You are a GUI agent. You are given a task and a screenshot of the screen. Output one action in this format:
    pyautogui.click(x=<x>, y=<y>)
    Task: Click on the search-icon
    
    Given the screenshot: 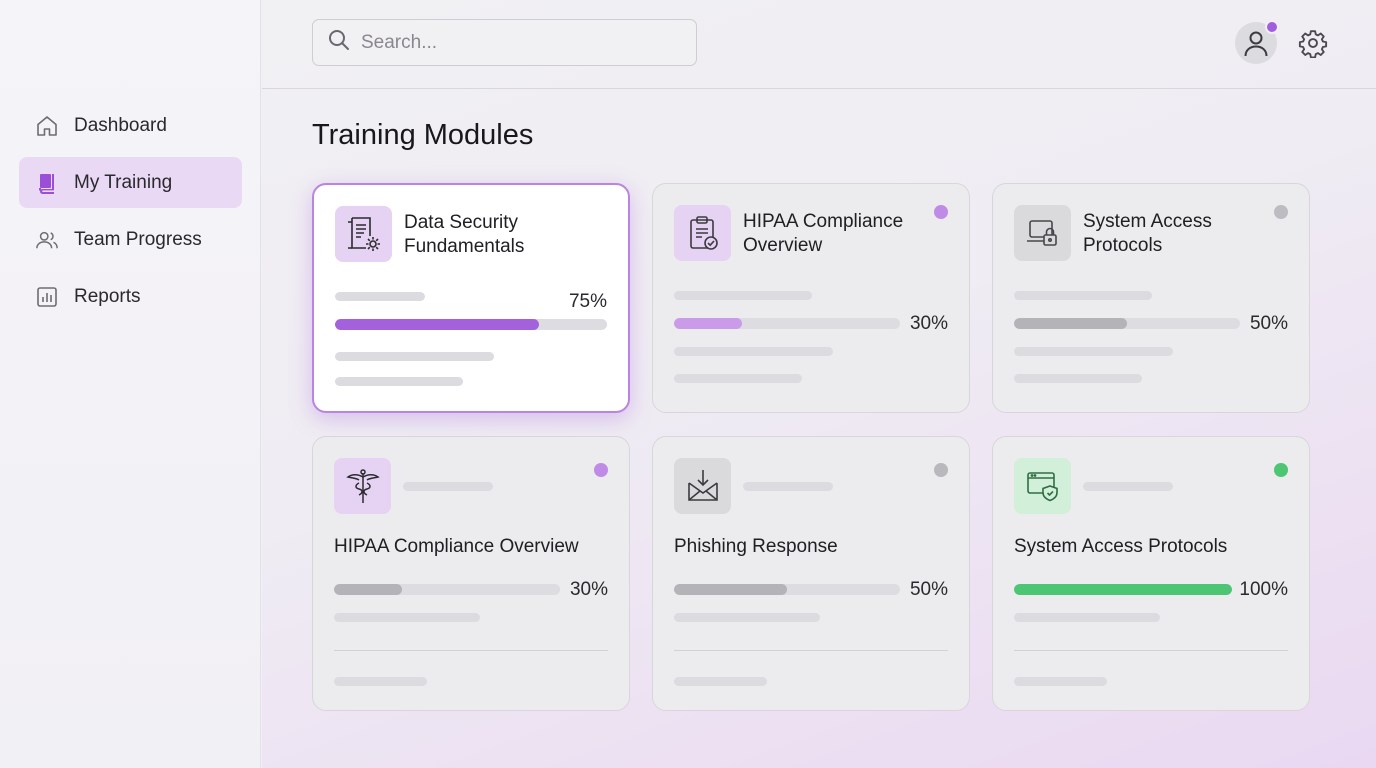 What is the action you would take?
    pyautogui.click(x=339, y=42)
    